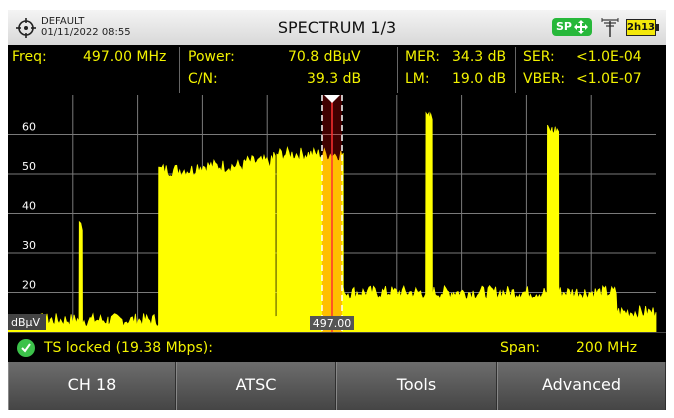 The height and width of the screenshot is (418, 674). What do you see at coordinates (581, 386) in the screenshot?
I see `softkey-advanced: Advanced` at bounding box center [581, 386].